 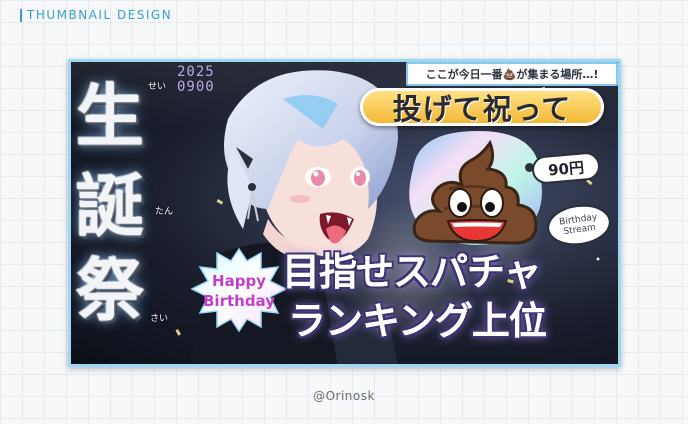 I want to click on header-title: THUMBNAIL DESIGN, so click(x=100, y=15).